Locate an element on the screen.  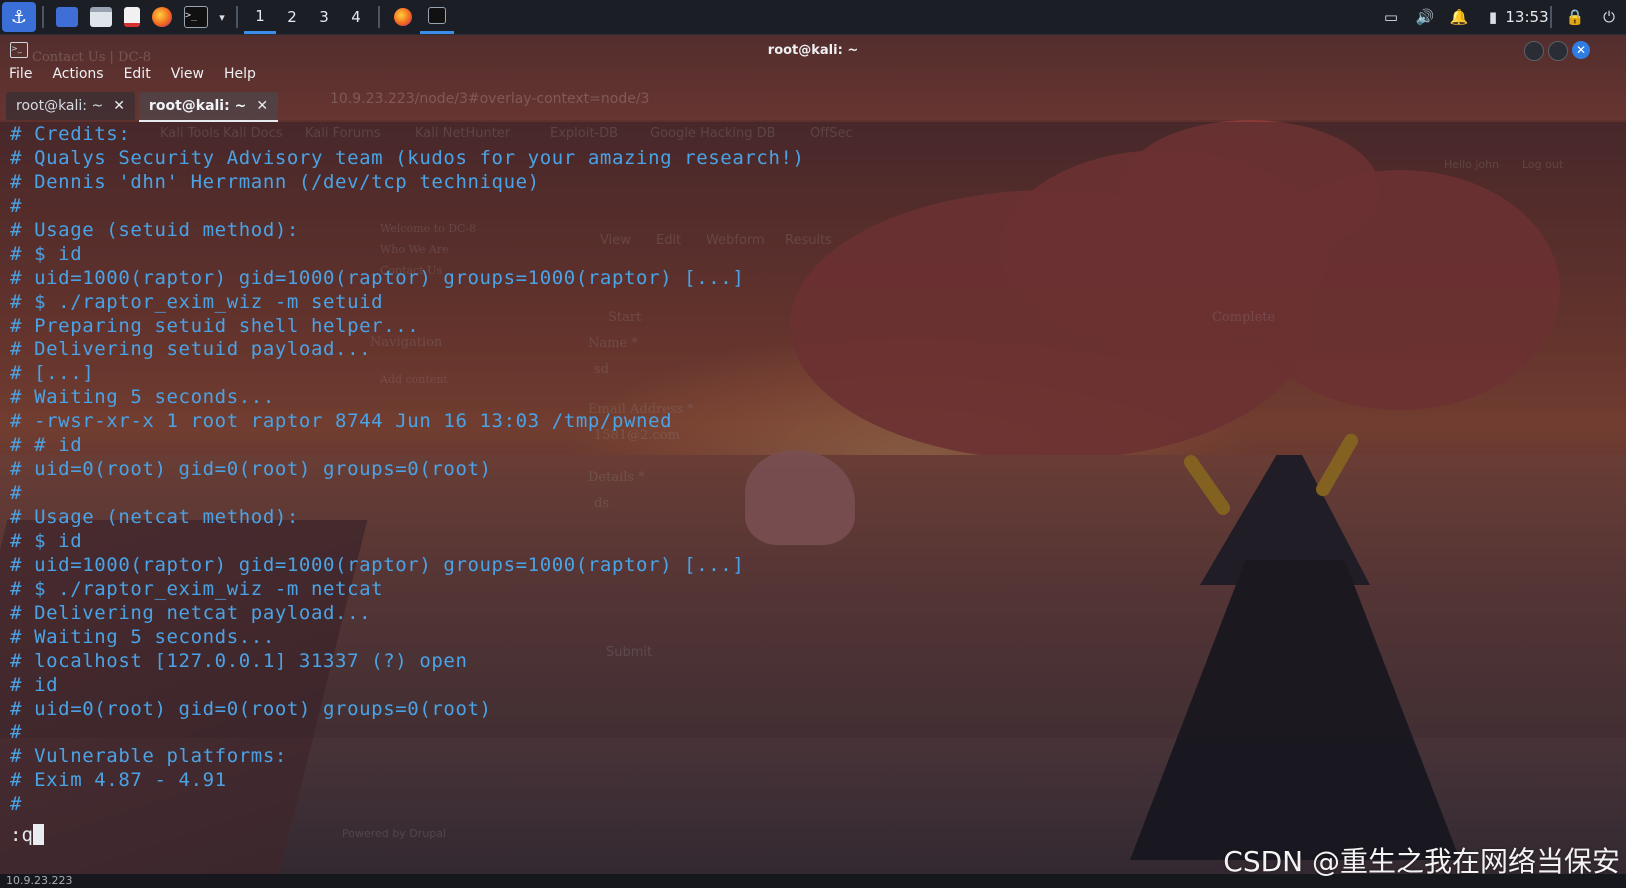
maximize-button is located at coordinates (1558, 51).